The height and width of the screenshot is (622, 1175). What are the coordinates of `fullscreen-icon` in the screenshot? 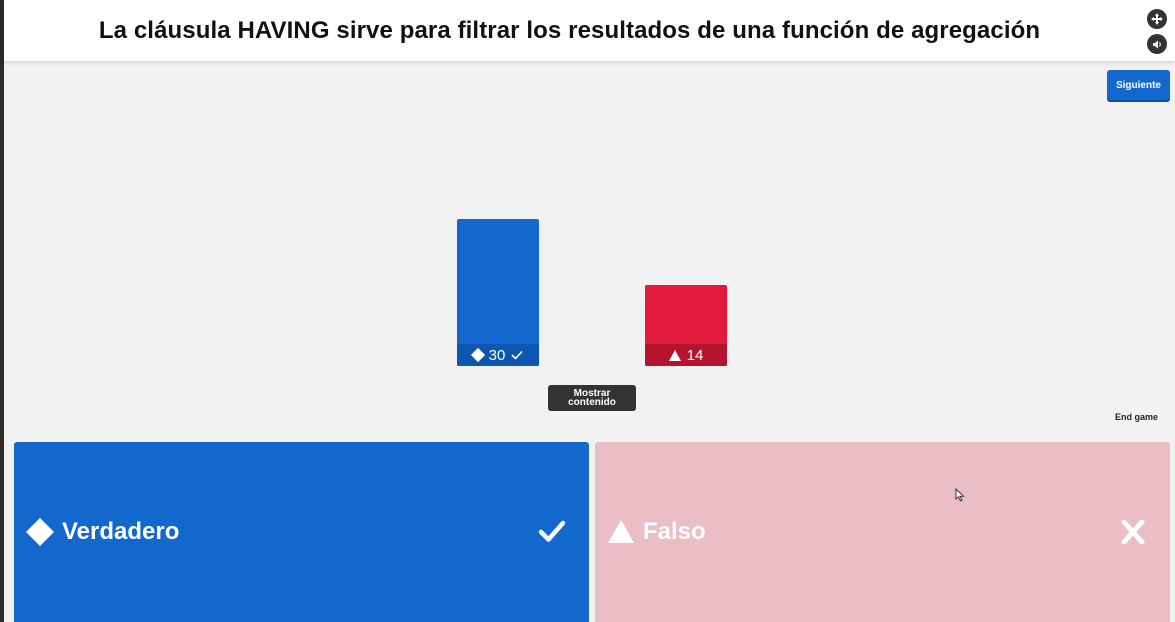 It's located at (1157, 19).